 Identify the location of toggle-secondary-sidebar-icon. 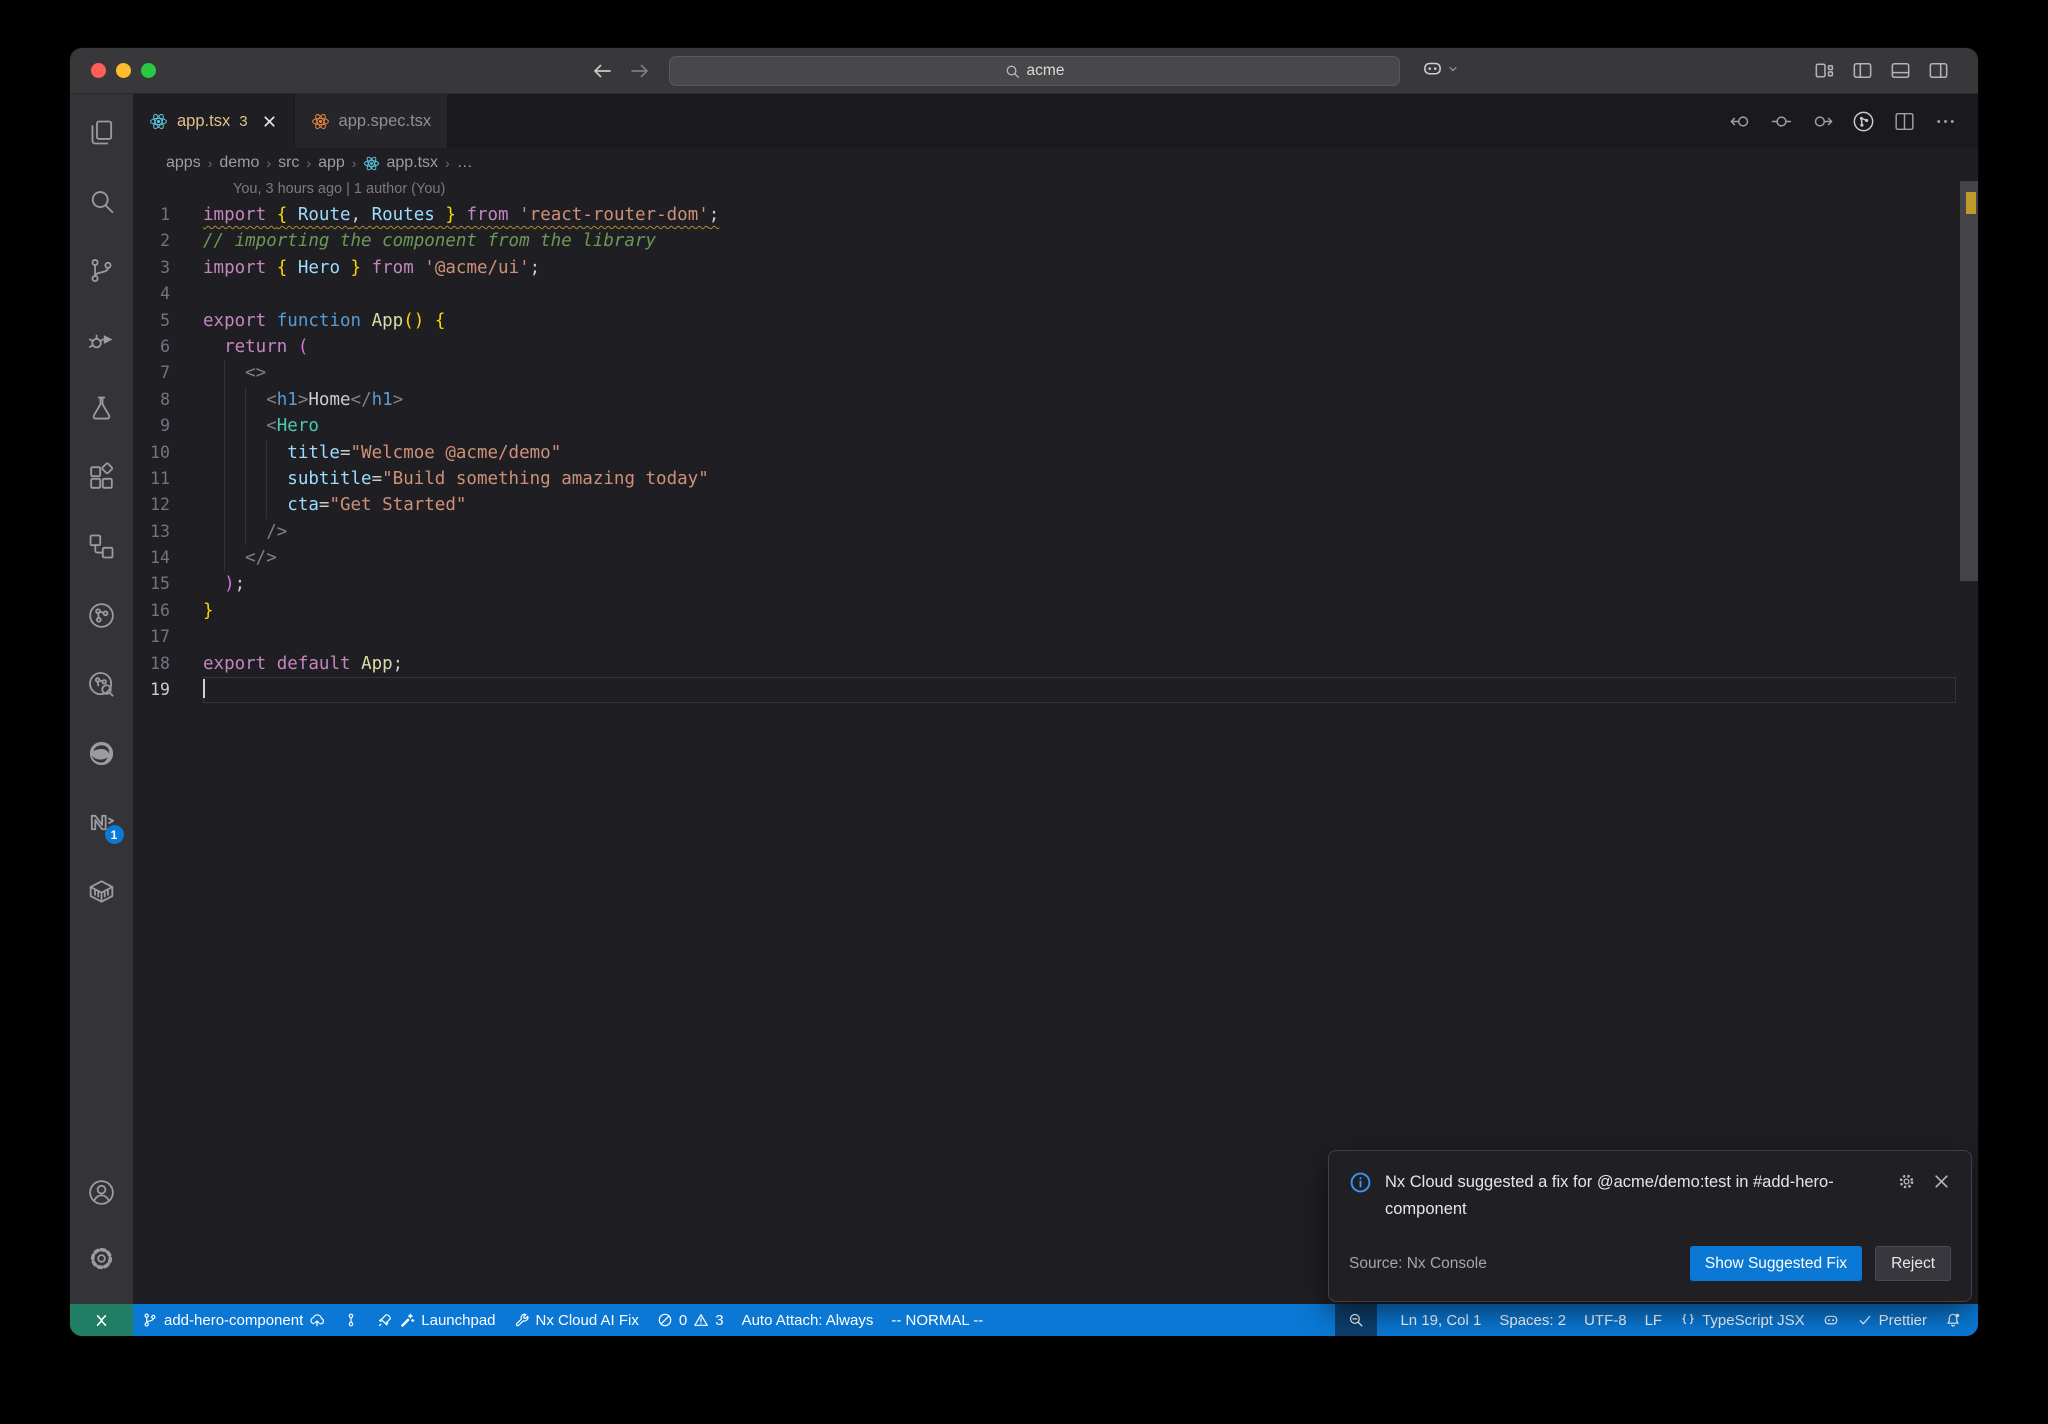
(1938, 70).